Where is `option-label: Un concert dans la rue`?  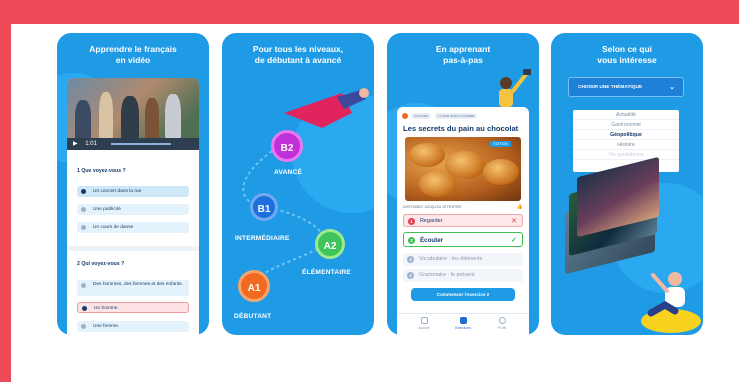 option-label: Un concert dans la rue is located at coordinates (117, 191).